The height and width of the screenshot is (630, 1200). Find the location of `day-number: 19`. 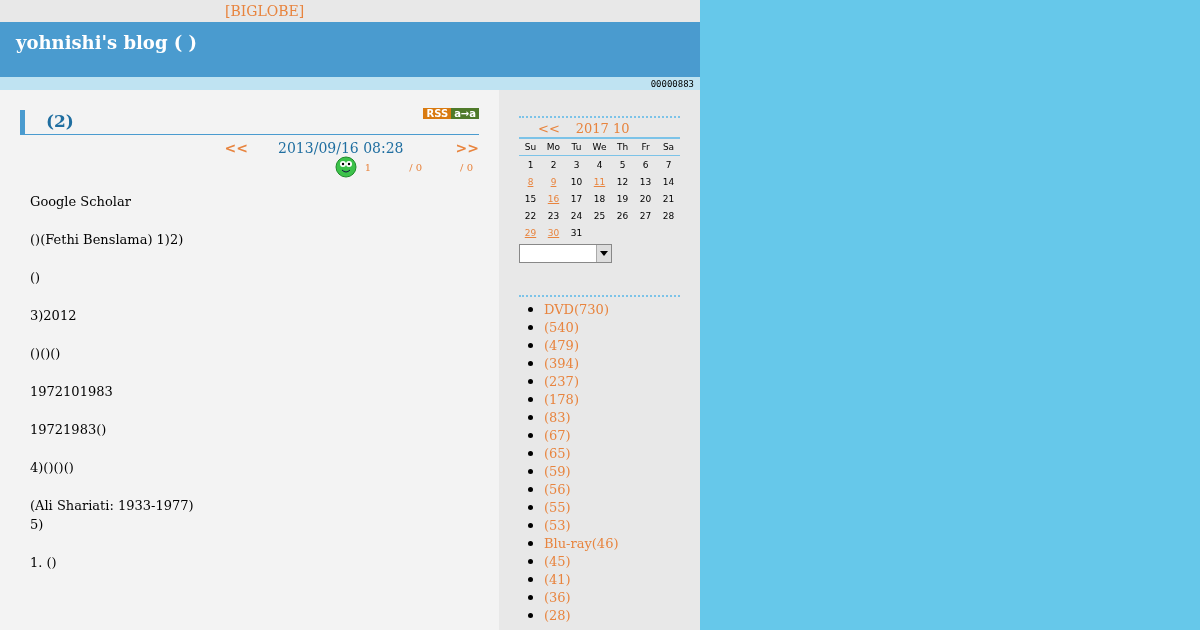

day-number: 19 is located at coordinates (622, 198).